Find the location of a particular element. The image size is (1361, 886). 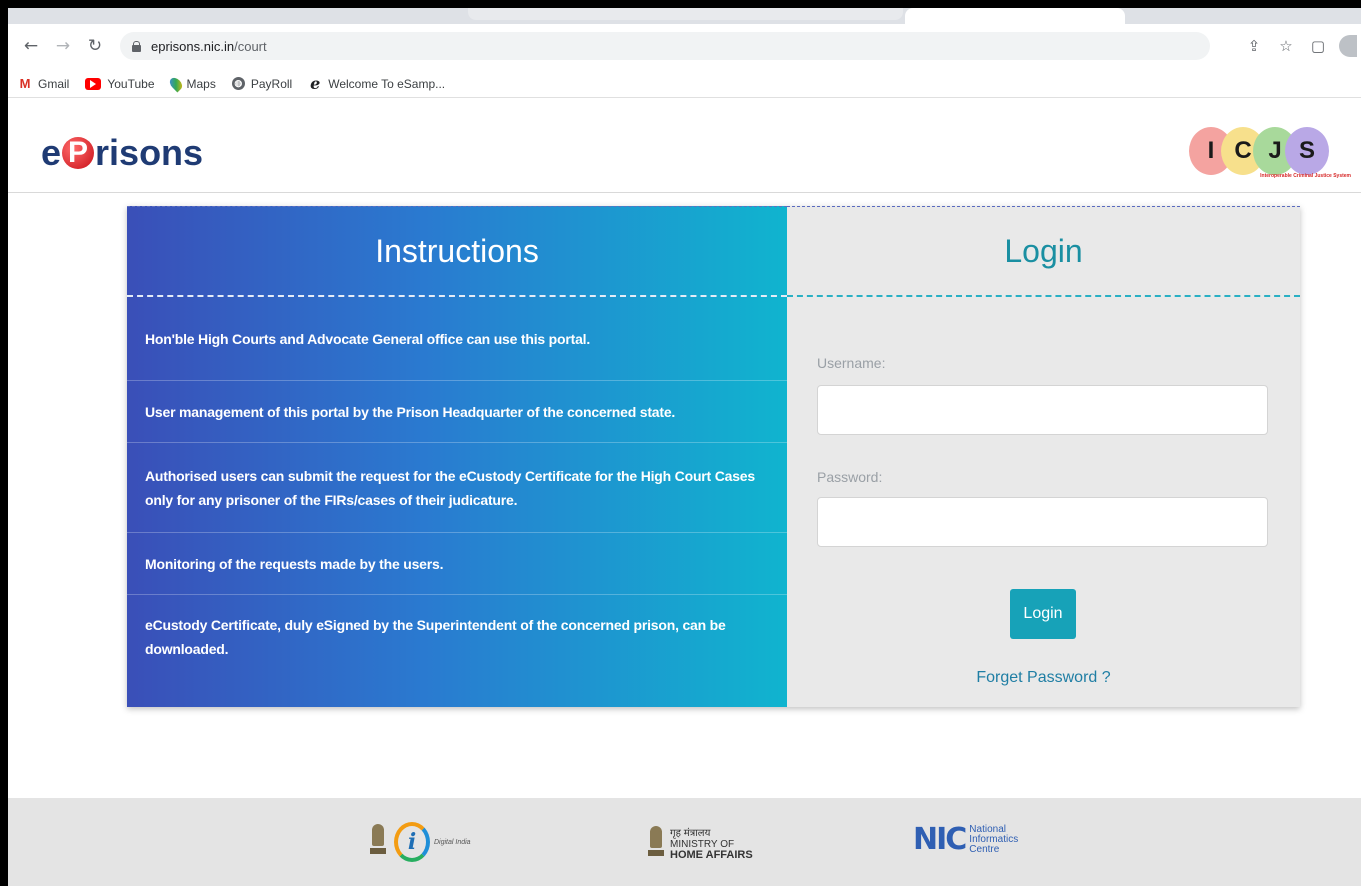

mha-logo: गृह मंत्रालय MINISTRY OF HOME AFFAIRS is located at coordinates (699, 844).